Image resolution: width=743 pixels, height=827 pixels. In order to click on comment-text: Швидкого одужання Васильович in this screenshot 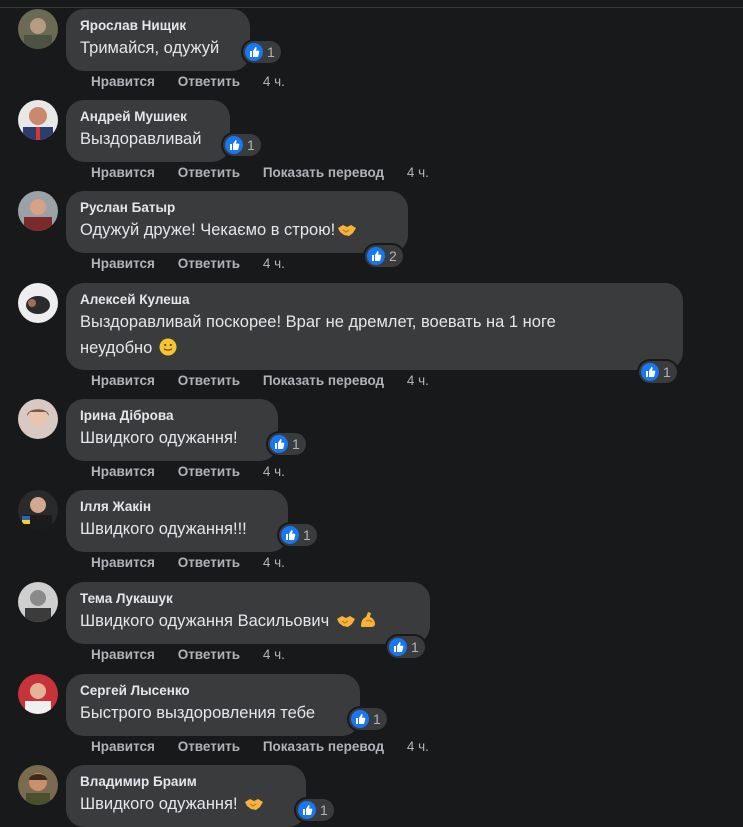, I will do `click(248, 622)`.